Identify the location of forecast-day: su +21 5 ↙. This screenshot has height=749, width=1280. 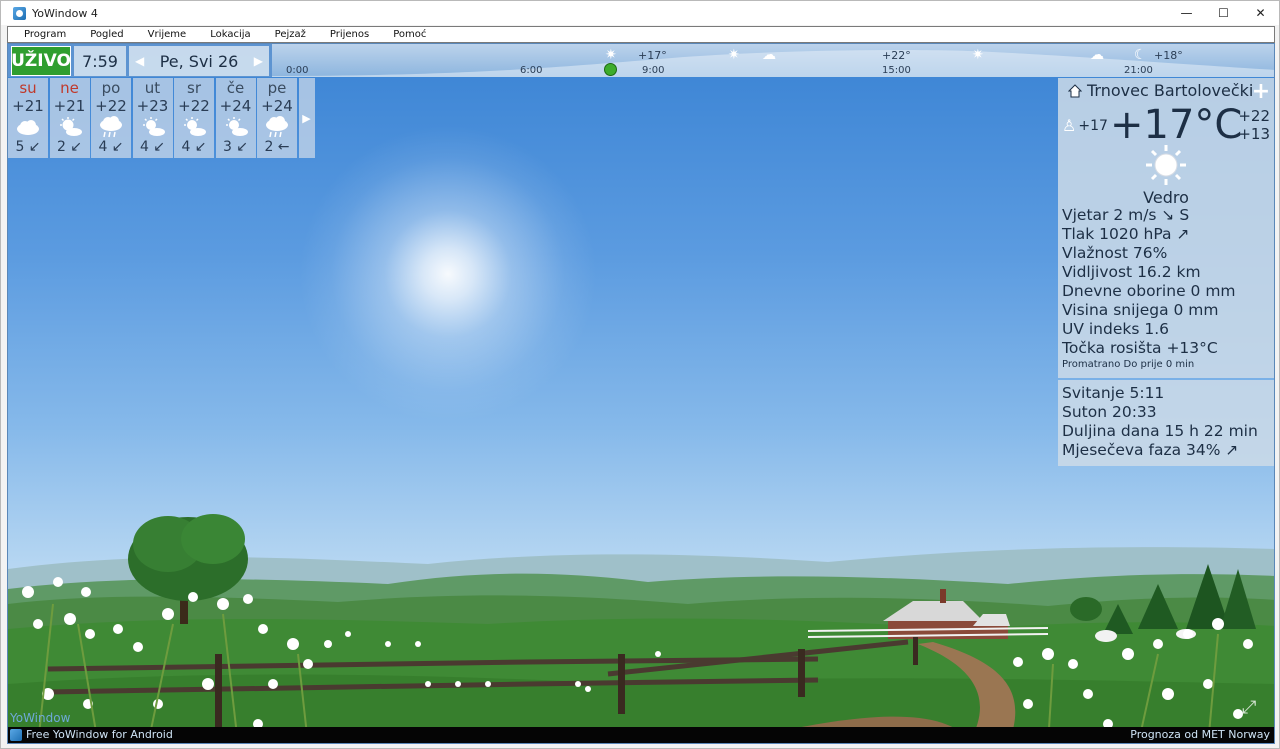
(28, 118).